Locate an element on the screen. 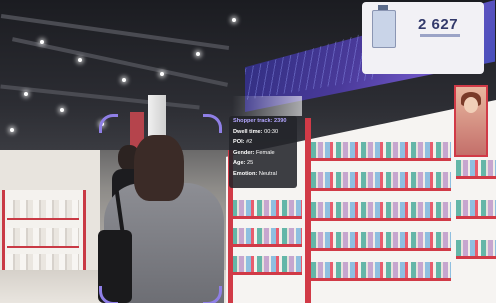 The width and height of the screenshot is (496, 303). shopper-track-title: Shopper track: 2390 is located at coordinates (260, 121).